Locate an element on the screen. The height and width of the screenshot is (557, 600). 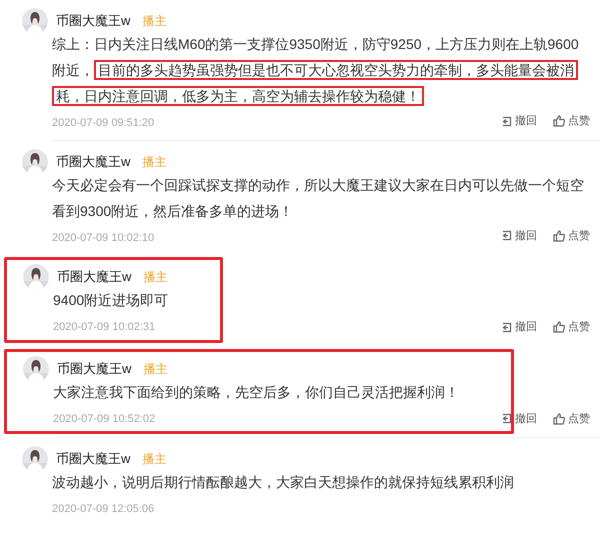
comment-text: 大家注意我下面给到的策略，先空后多，你们自己灵活把握利润！ is located at coordinates (256, 392).